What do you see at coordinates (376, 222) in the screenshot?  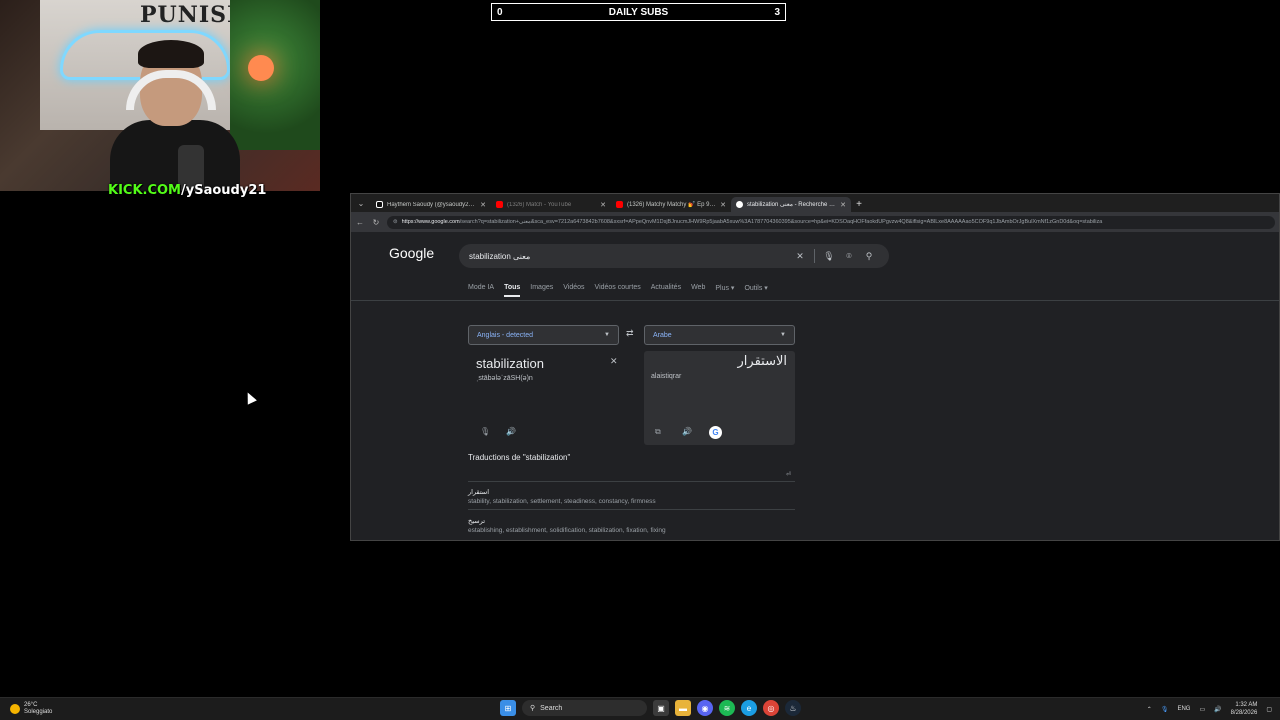 I see `reload-icon: ↻` at bounding box center [376, 222].